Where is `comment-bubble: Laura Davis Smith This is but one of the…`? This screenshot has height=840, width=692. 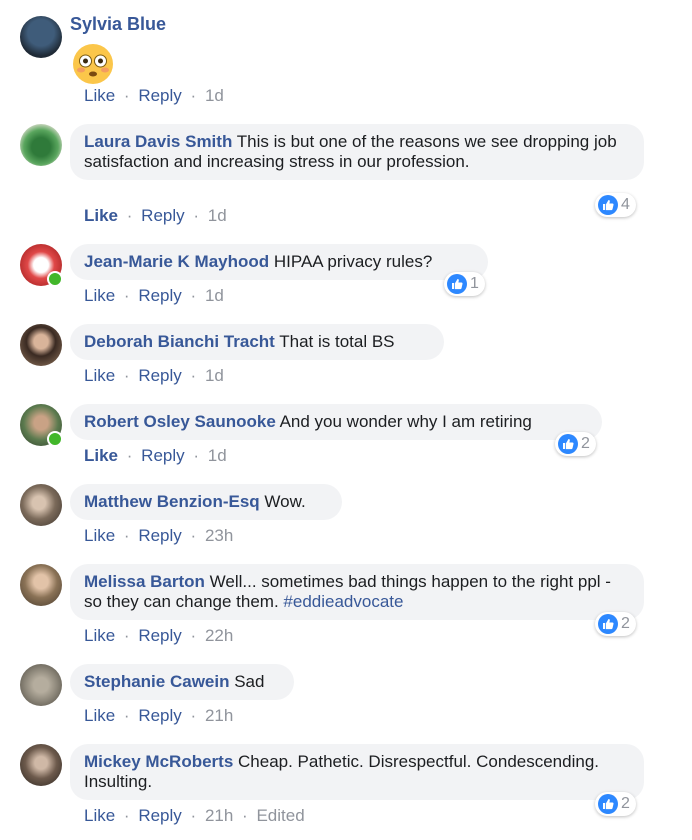 comment-bubble: Laura Davis Smith This is but one of the… is located at coordinates (357, 152).